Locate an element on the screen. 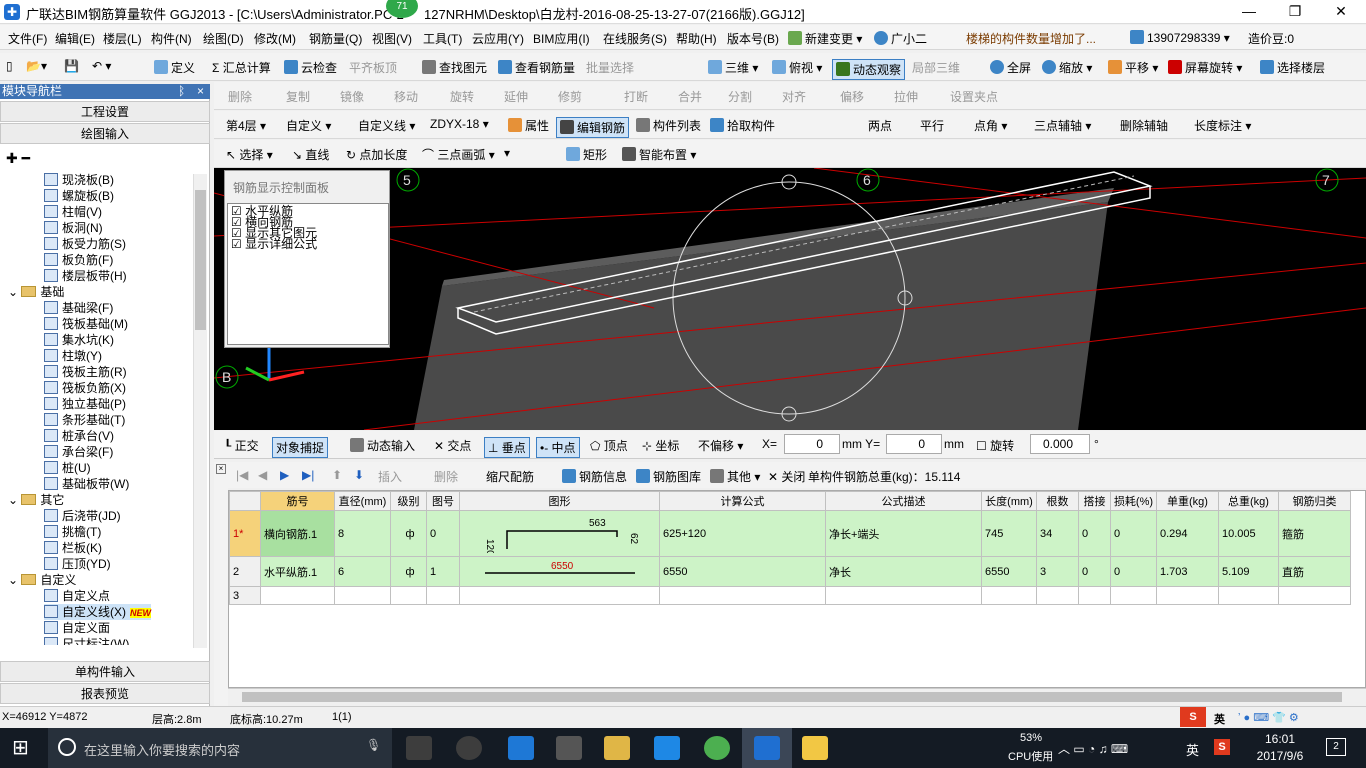  cell-diameter is located at coordinates (362, 595).